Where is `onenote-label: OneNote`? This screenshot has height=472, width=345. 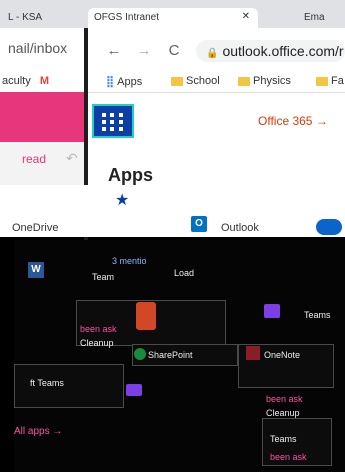
onenote-label: OneNote is located at coordinates (282, 355).